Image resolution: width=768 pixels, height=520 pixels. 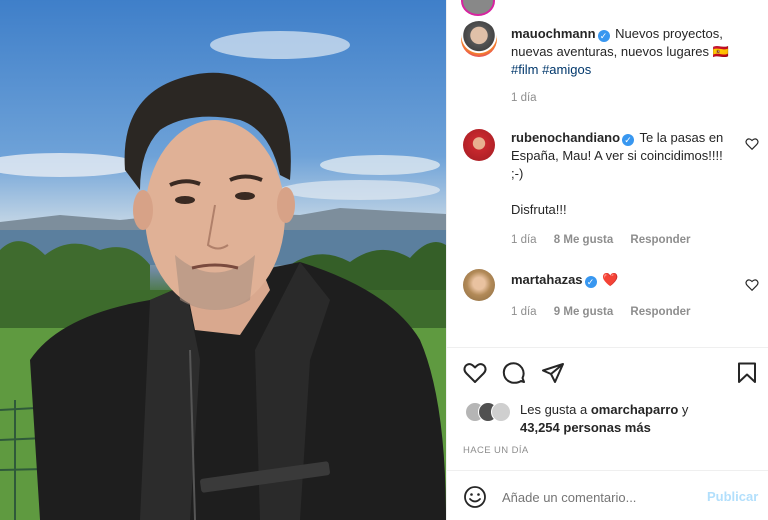 I want to click on likes-user: omarchaparro, so click(x=634, y=409).